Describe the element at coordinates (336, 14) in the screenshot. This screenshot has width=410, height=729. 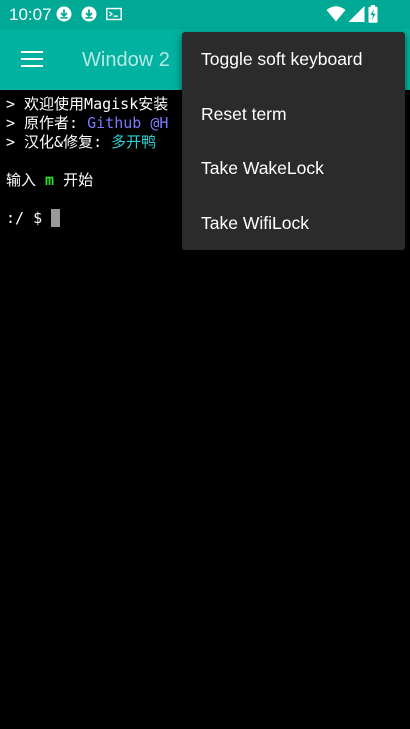
I see `wifi-icon` at that location.